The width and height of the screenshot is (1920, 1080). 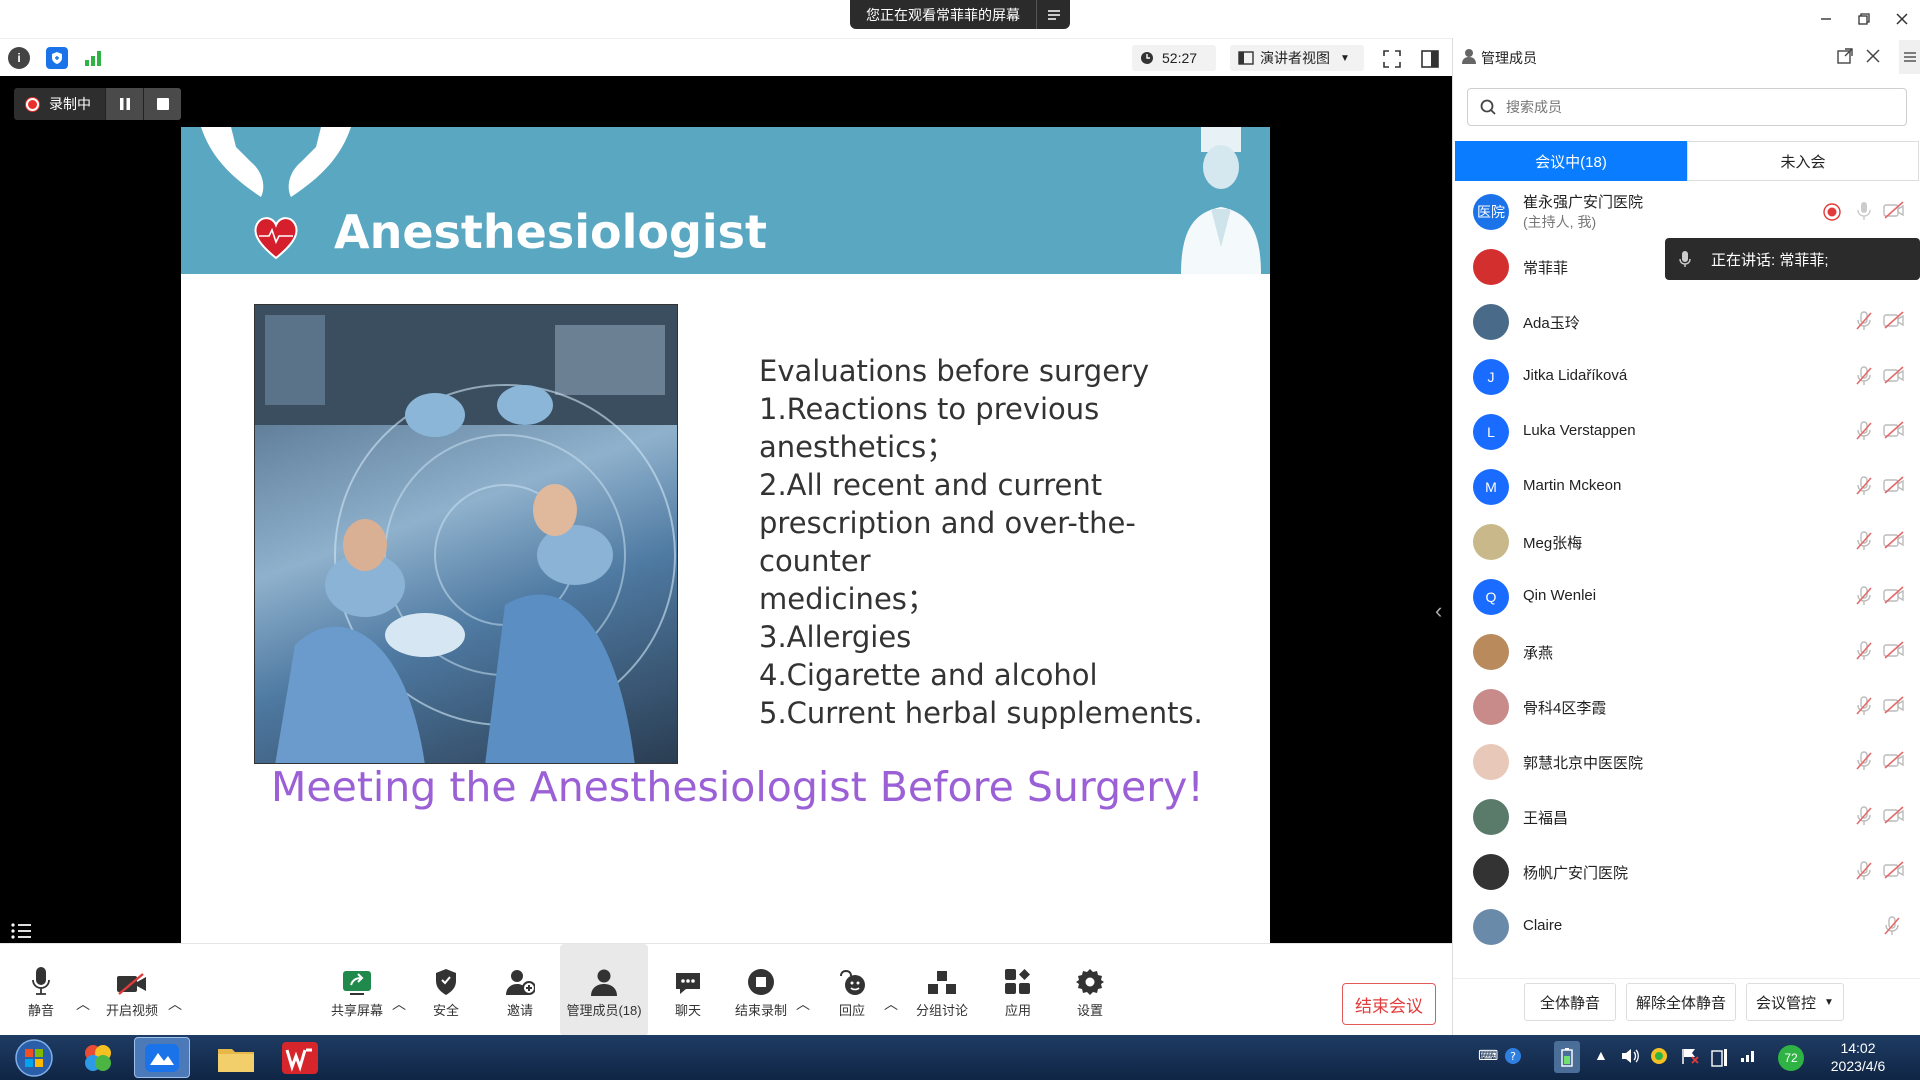 What do you see at coordinates (852, 990) in the screenshot?
I see `reactions-button: 回应` at bounding box center [852, 990].